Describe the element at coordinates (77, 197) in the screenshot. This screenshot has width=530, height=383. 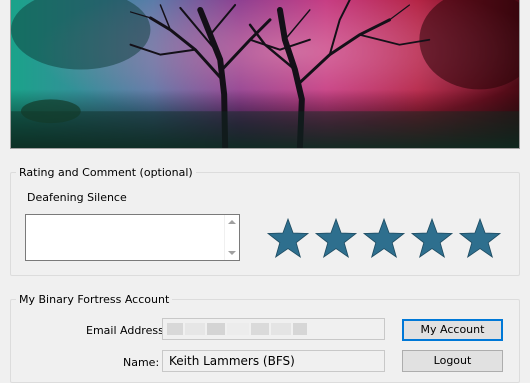
I see `wallpaper-title: Deafening Silence` at that location.